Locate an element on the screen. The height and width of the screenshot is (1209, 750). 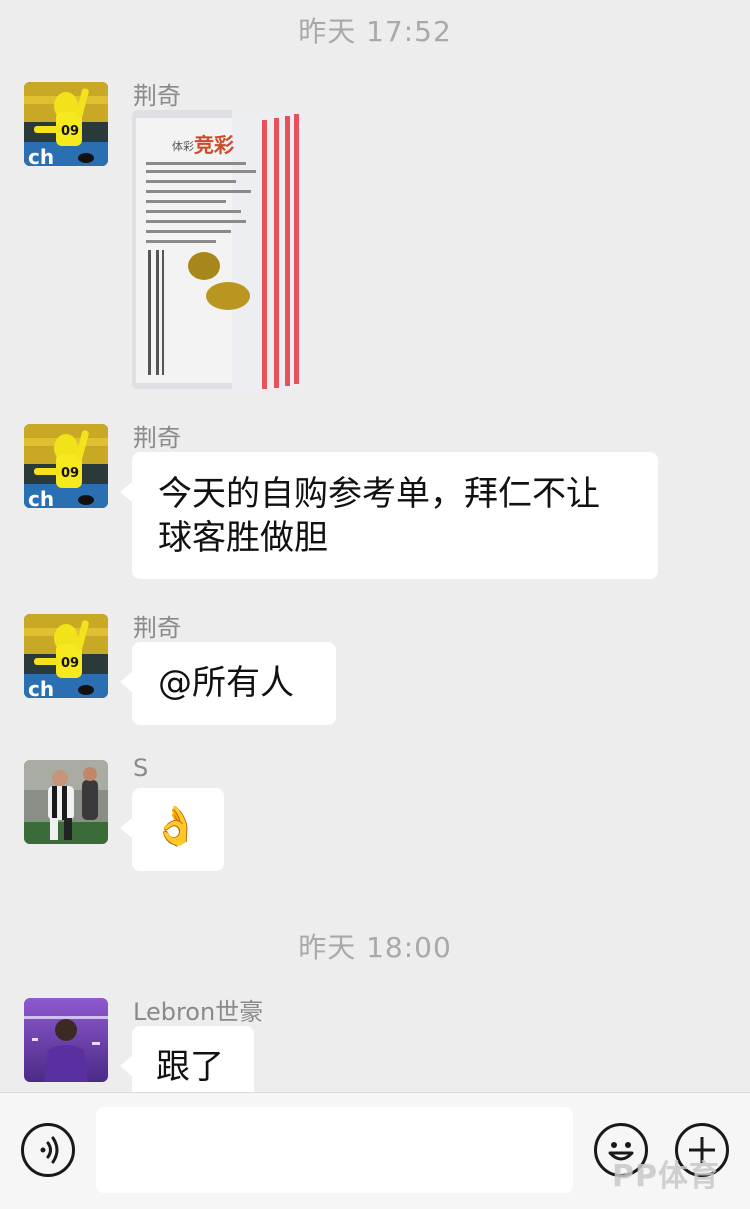
message-line: 今天的自购参考单，拜仁不让 is located at coordinates (379, 494).